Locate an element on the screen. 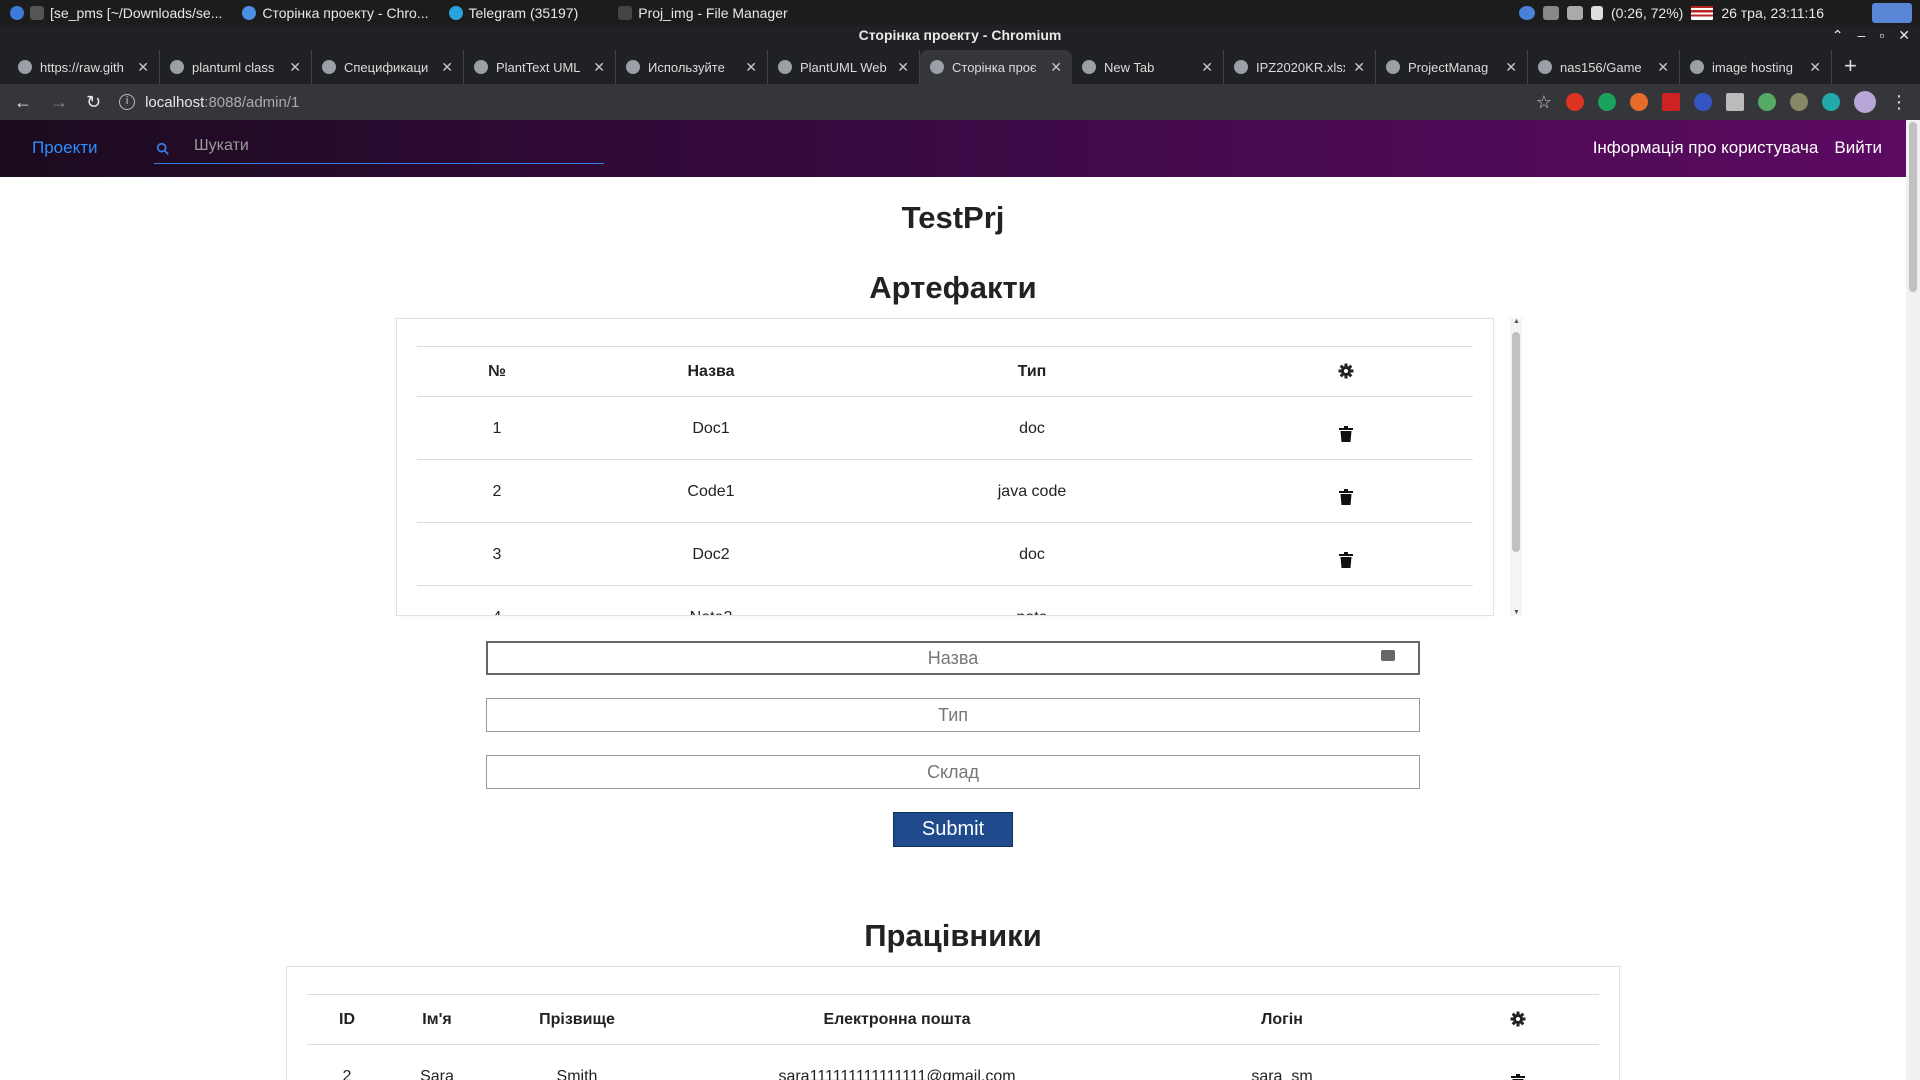  keyboard-icon is located at coordinates (1388, 655).